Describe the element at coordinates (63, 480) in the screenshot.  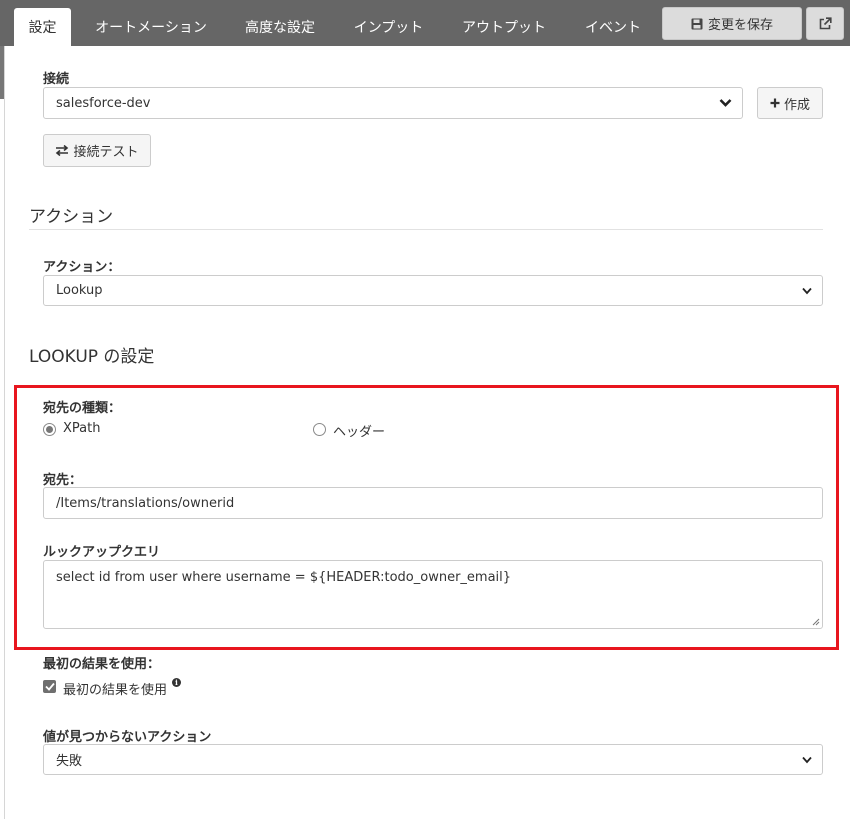
I see `destination-label: 宛先：` at that location.